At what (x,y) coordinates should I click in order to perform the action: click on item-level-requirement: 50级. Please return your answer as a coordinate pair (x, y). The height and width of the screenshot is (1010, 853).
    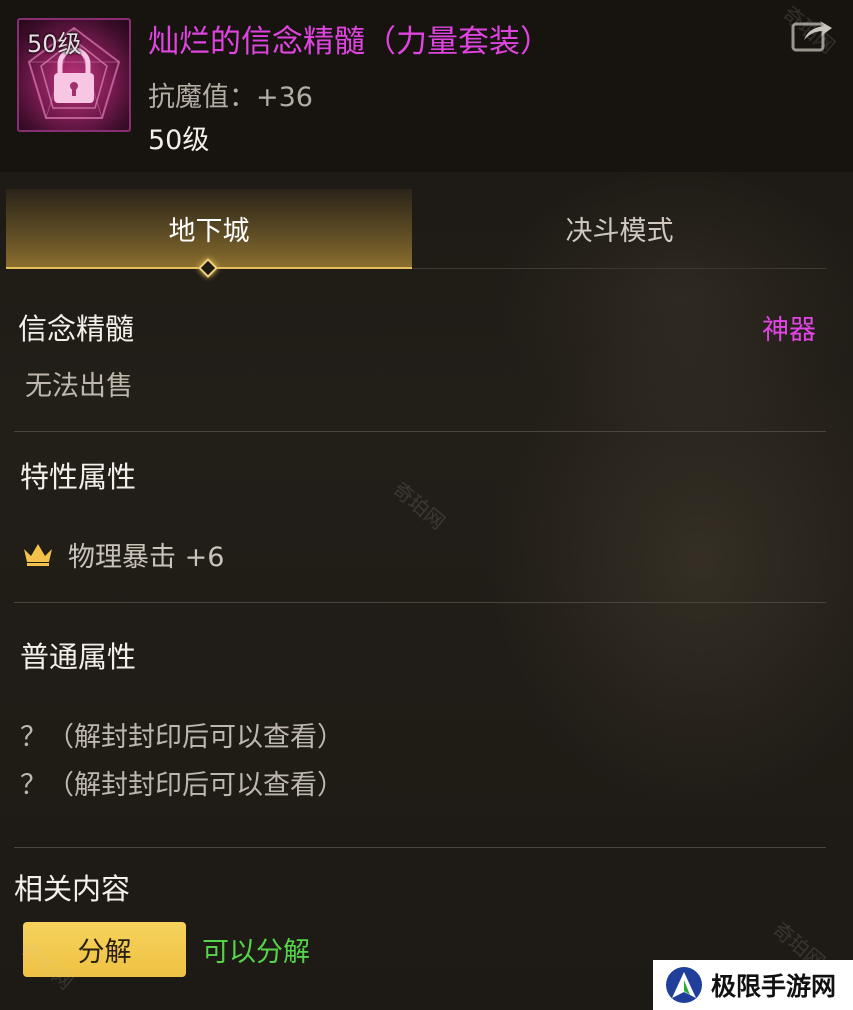
    Looking at the image, I should click on (179, 140).